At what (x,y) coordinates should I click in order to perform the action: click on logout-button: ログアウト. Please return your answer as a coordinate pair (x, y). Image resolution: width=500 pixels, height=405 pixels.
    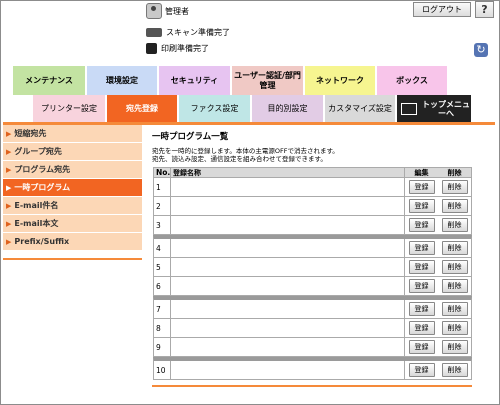
    Looking at the image, I should click on (442, 9).